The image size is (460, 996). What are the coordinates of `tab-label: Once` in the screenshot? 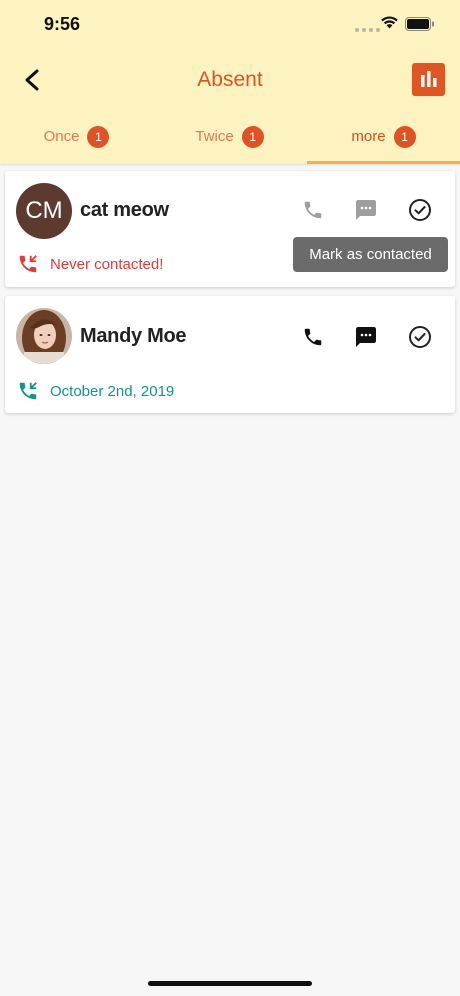 It's located at (61, 136).